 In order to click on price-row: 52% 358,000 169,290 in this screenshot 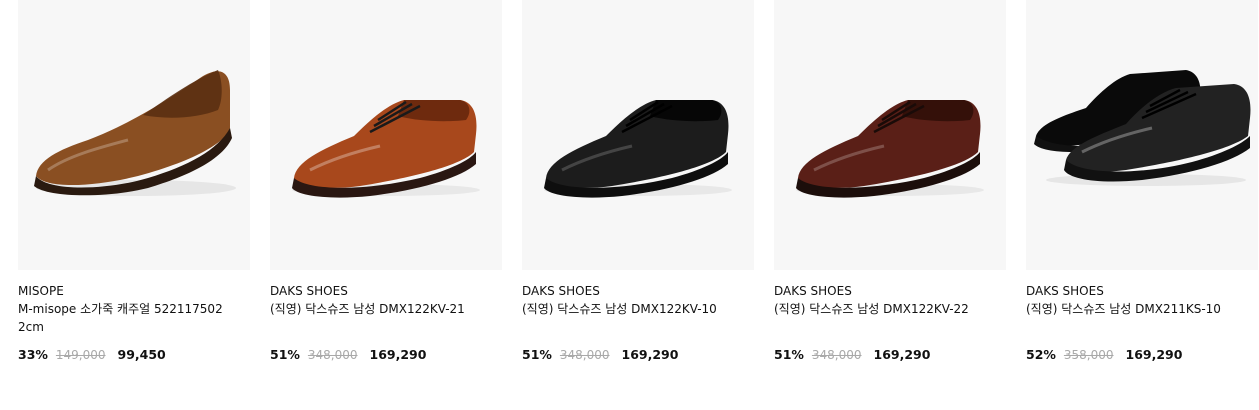, I will do `click(1104, 355)`.